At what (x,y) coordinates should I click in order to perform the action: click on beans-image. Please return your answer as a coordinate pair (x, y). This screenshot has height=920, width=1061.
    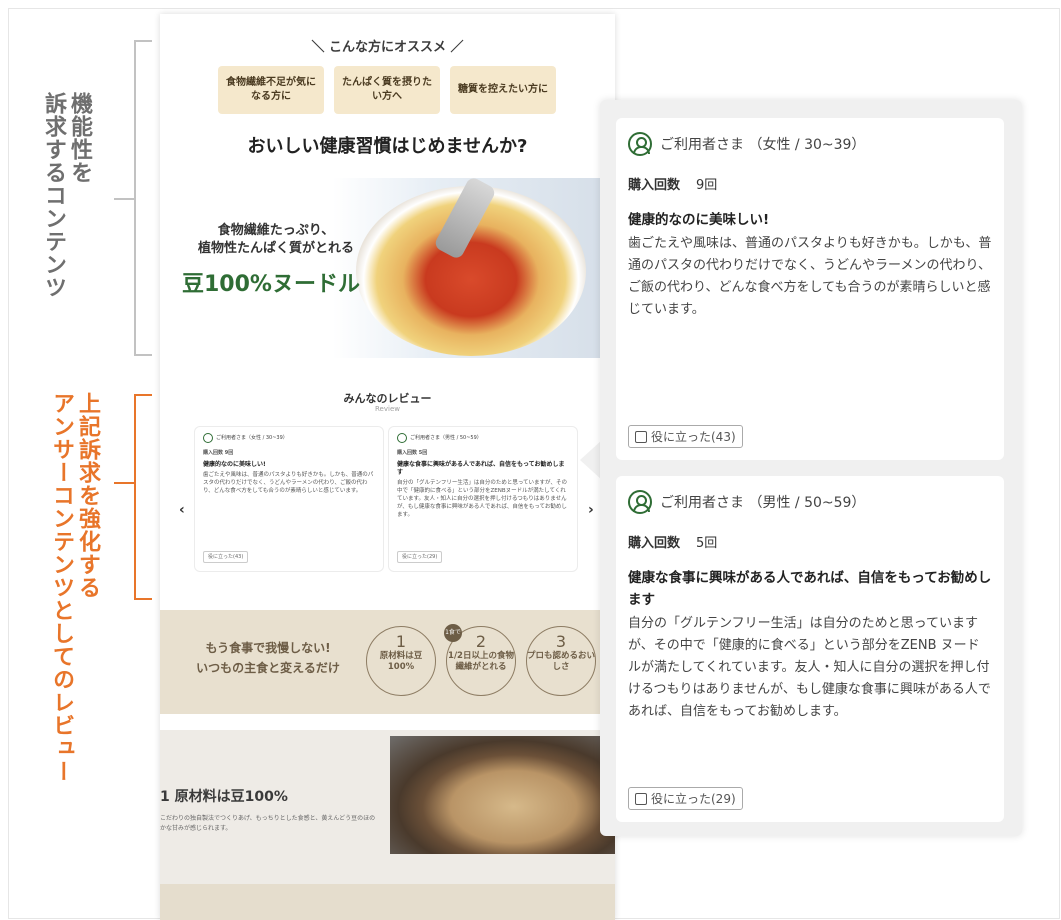
    Looking at the image, I should click on (502, 795).